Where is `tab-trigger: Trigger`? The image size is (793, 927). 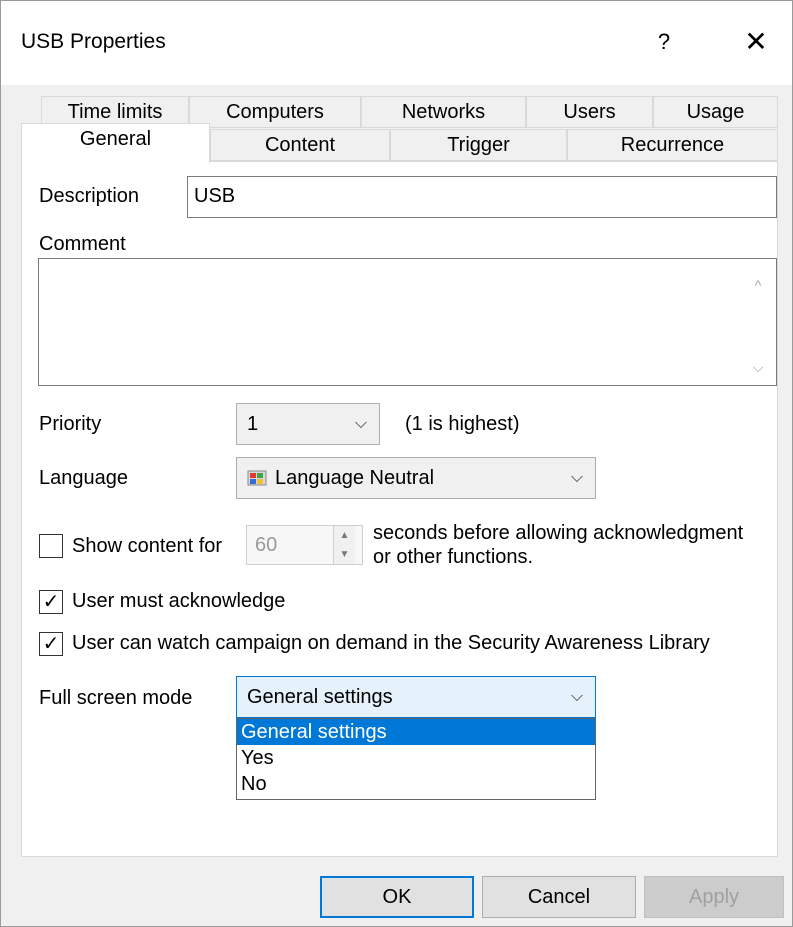 tab-trigger: Trigger is located at coordinates (478, 145).